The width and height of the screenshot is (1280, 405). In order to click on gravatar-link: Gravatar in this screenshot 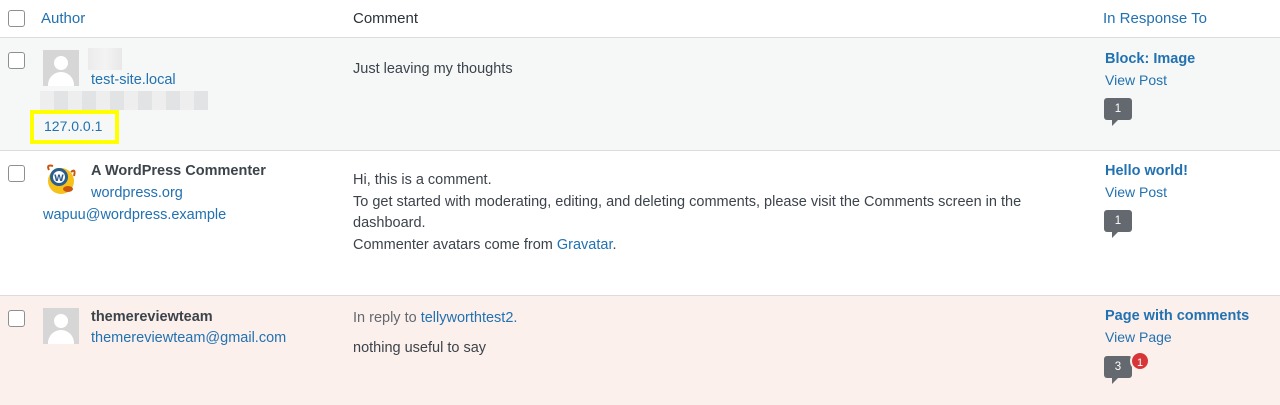, I will do `click(585, 245)`.